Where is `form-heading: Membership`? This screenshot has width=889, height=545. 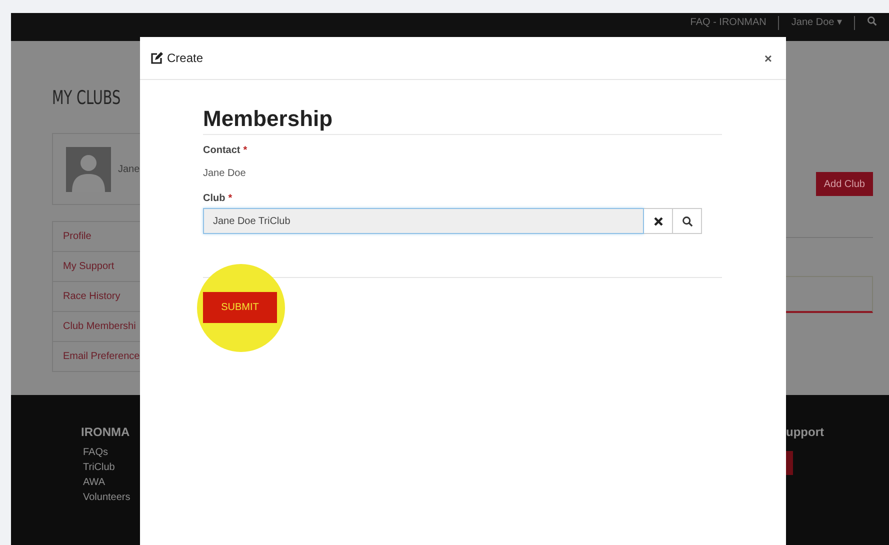 form-heading: Membership is located at coordinates (462, 120).